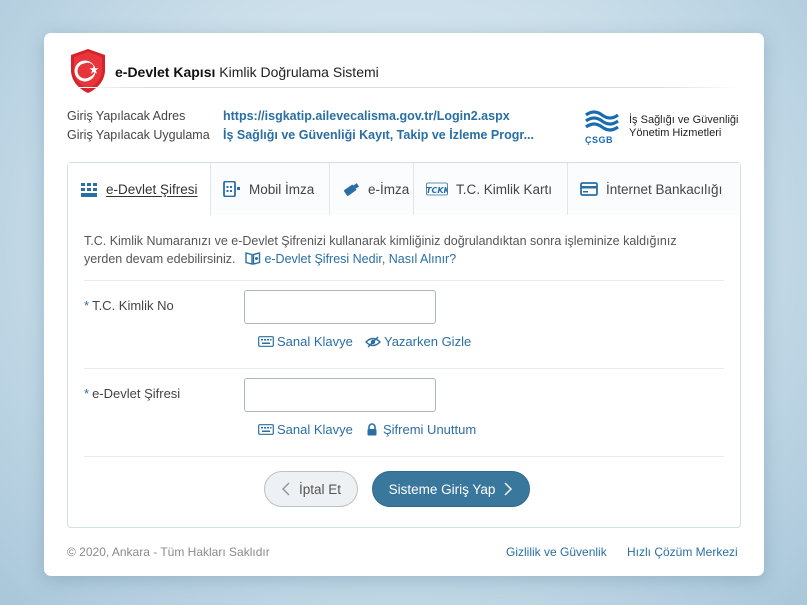  I want to click on eye-slash-icon, so click(373, 341).